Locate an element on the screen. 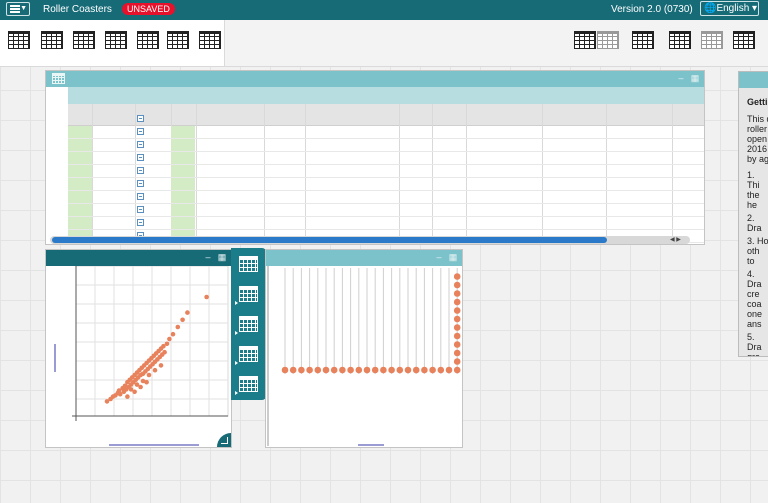 The width and height of the screenshot is (768, 503). slider-tool-button is located at coordinates (116, 40).